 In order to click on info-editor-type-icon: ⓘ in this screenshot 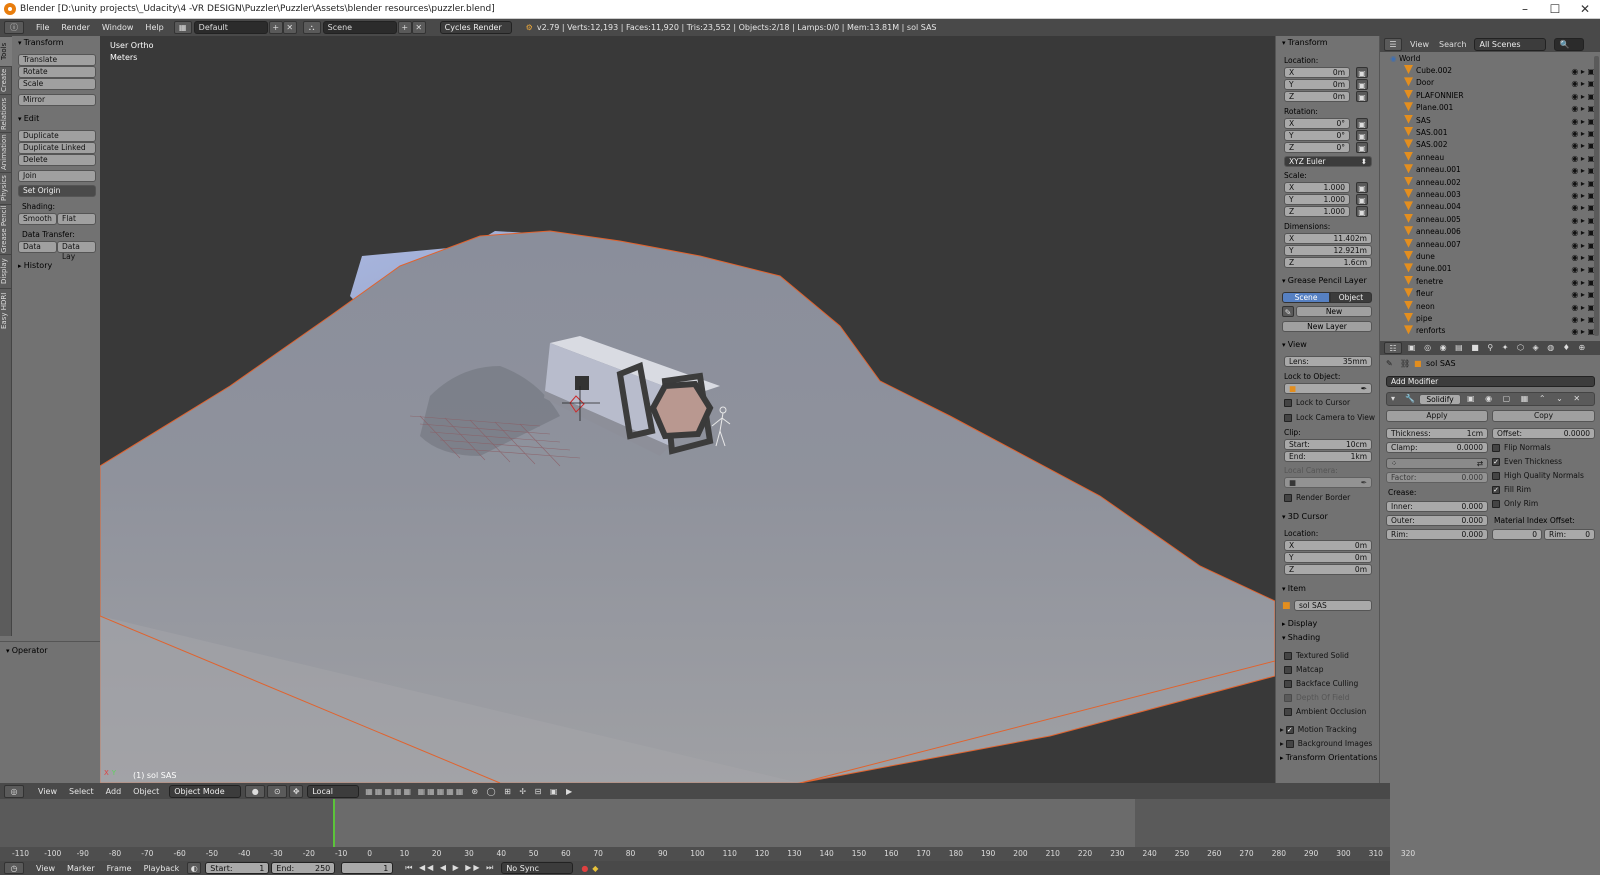, I will do `click(14, 27)`.